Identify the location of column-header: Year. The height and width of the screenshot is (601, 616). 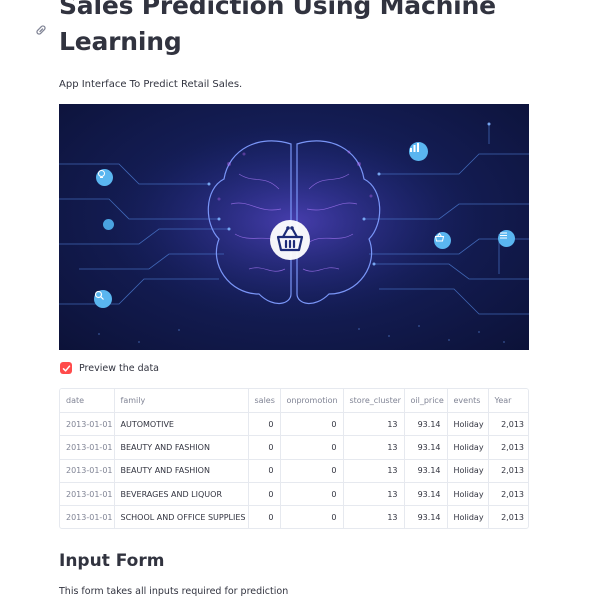
(508, 401).